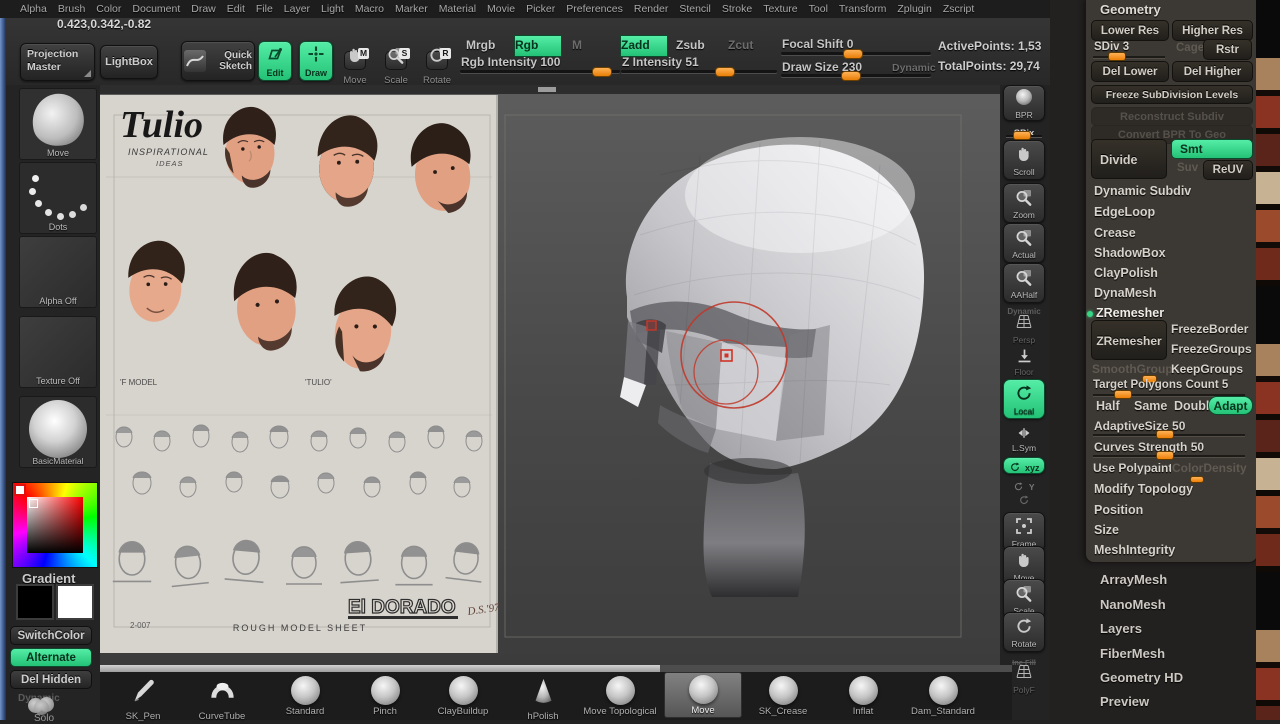 This screenshot has height=724, width=1280. I want to click on section-layers: Layers, so click(1121, 628).